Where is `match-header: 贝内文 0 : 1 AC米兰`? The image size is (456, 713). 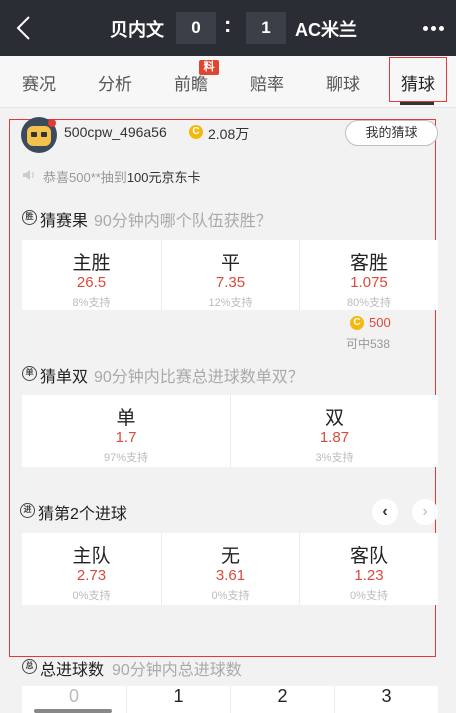 match-header: 贝内文 0 : 1 AC米兰 is located at coordinates (228, 28).